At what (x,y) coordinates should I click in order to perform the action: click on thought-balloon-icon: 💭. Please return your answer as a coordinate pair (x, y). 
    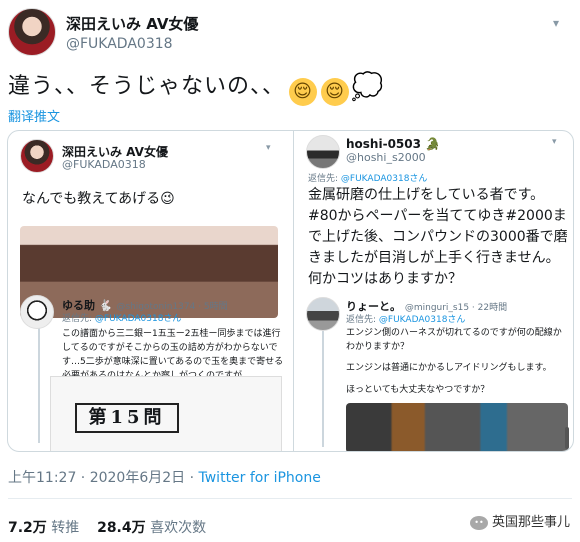
    Looking at the image, I should click on (368, 87).